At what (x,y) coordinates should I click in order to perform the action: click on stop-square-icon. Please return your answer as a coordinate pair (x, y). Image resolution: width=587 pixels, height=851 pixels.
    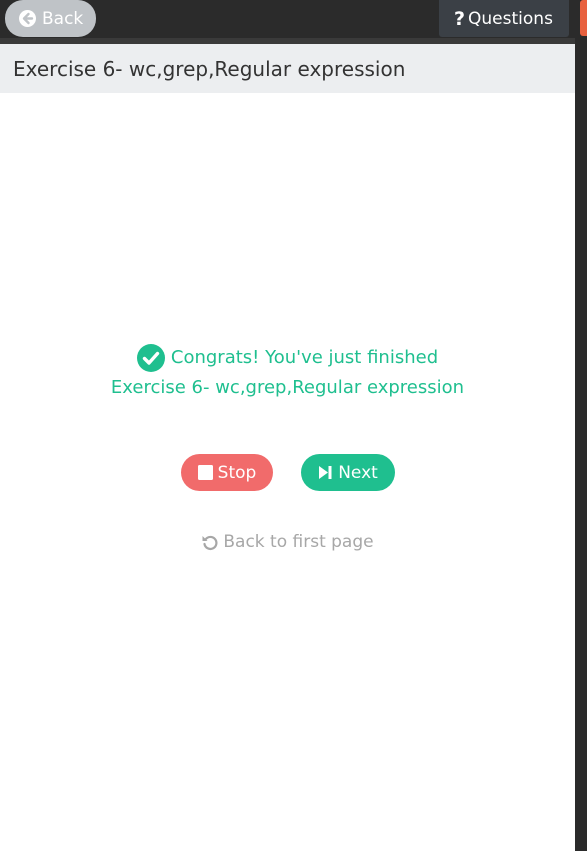
    Looking at the image, I should click on (205, 472).